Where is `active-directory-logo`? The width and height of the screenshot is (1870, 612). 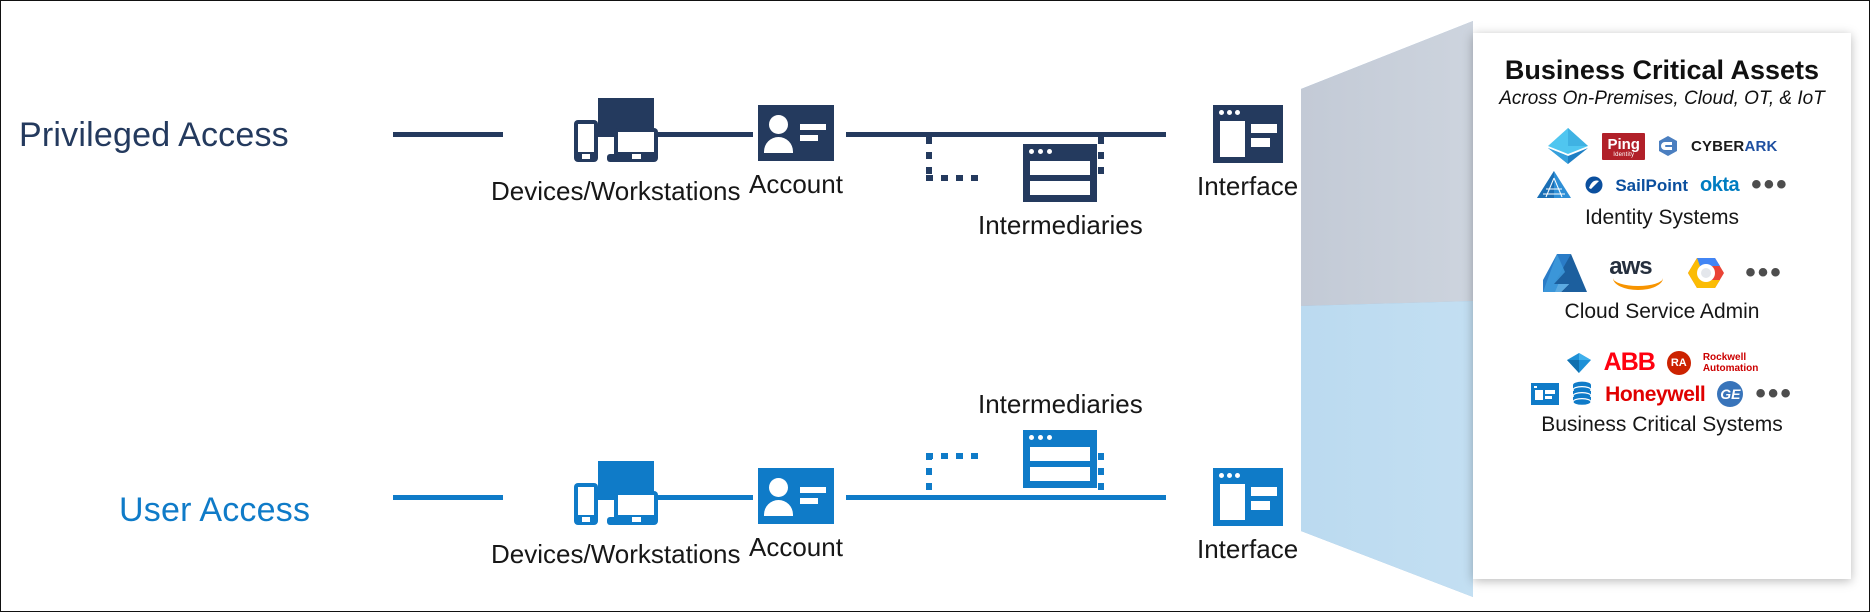 active-directory-logo is located at coordinates (1554, 184).